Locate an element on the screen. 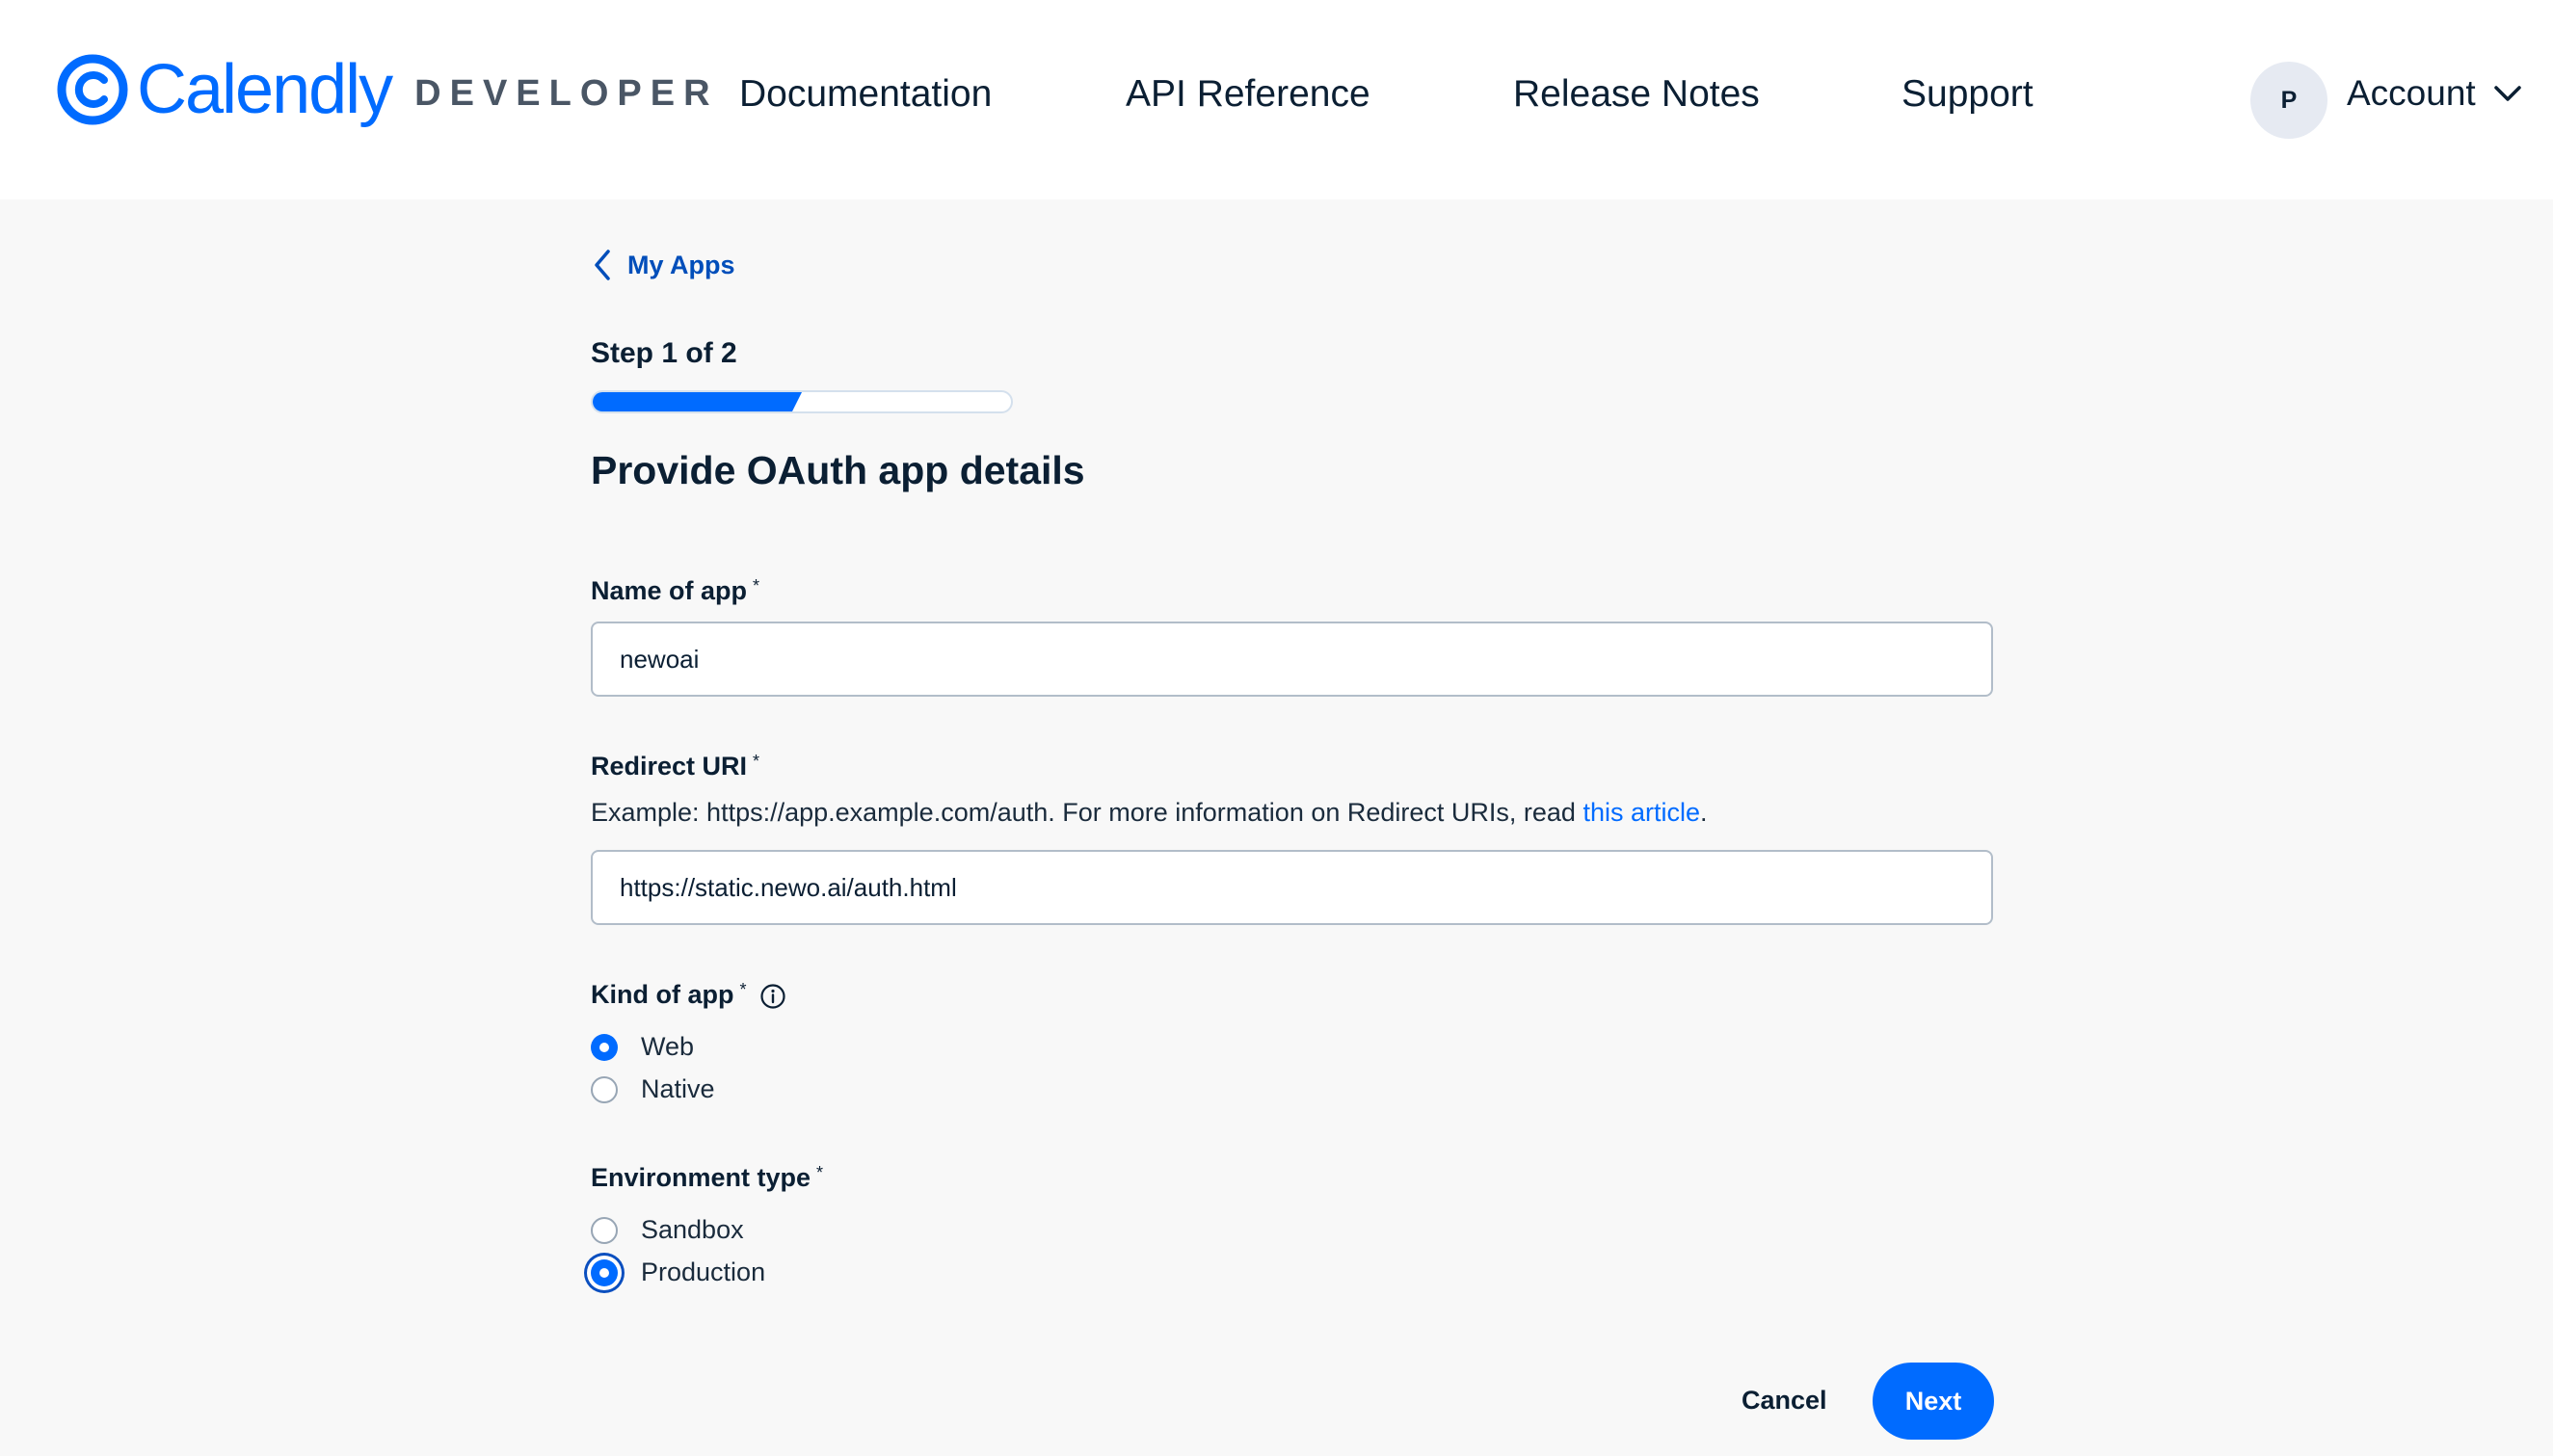 This screenshot has height=1456, width=2553. nav-api-reference: API Reference is located at coordinates (1248, 94).